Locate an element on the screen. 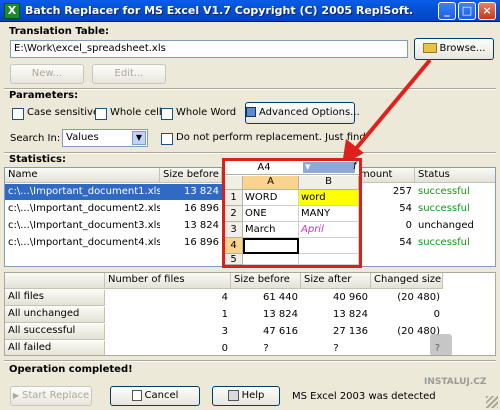  translation-table-label: Translation Table: is located at coordinates (59, 31).